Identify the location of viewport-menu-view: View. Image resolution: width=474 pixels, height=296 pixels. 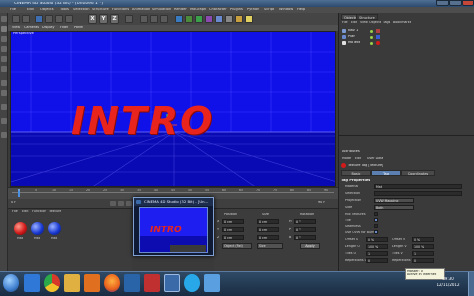
(16, 27).